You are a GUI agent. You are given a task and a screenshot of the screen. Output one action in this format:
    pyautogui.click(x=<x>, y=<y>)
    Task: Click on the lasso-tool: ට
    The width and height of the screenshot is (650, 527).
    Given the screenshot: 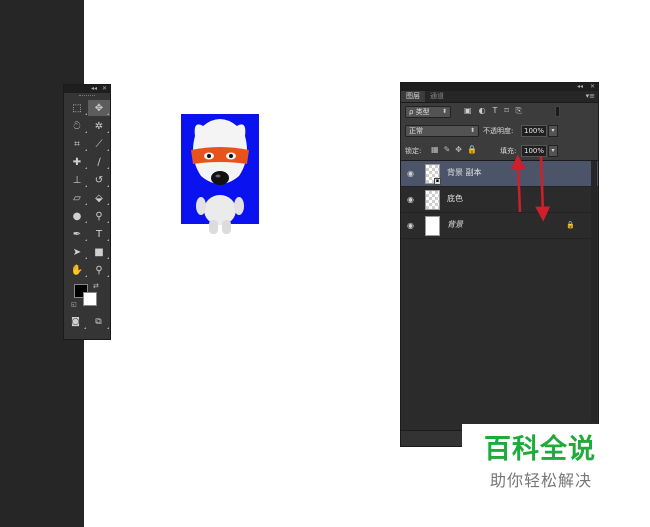 What is the action you would take?
    pyautogui.click(x=77, y=126)
    